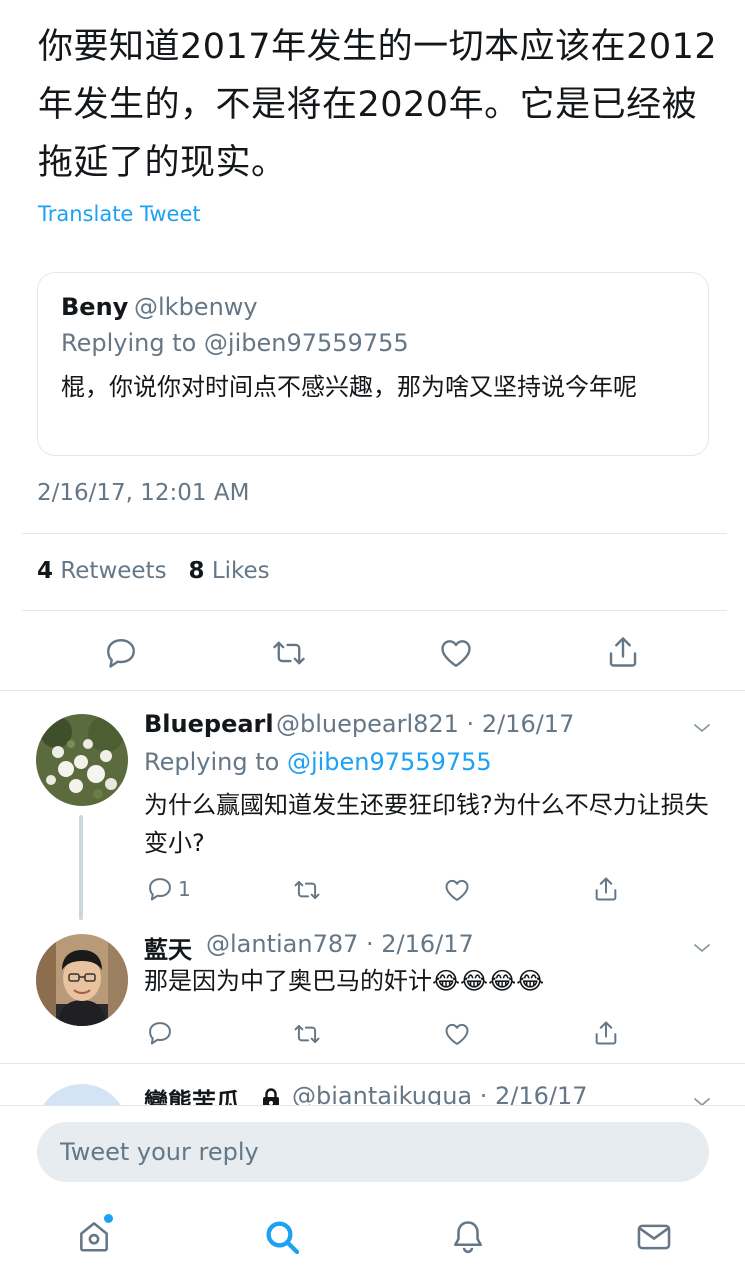  I want to click on likes-label: Likes, so click(240, 571).